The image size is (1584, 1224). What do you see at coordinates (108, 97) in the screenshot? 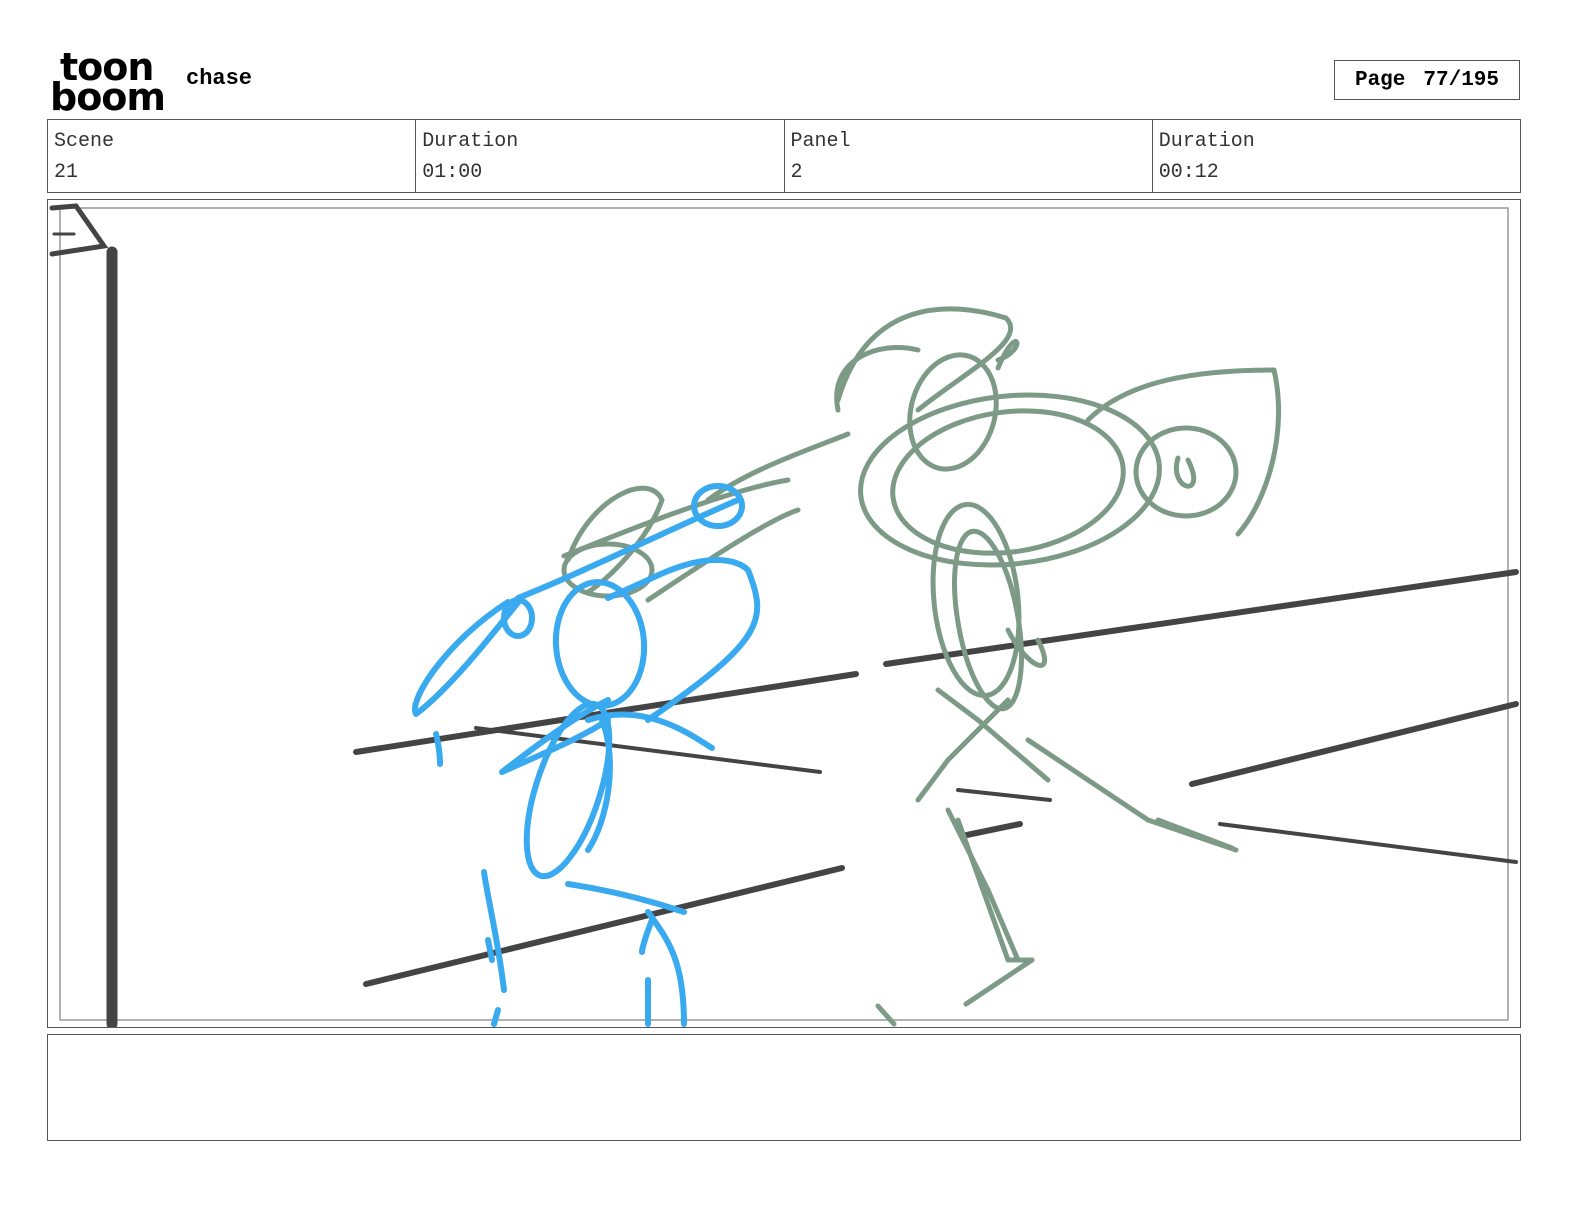
I see `logo-line-2: boom` at bounding box center [108, 97].